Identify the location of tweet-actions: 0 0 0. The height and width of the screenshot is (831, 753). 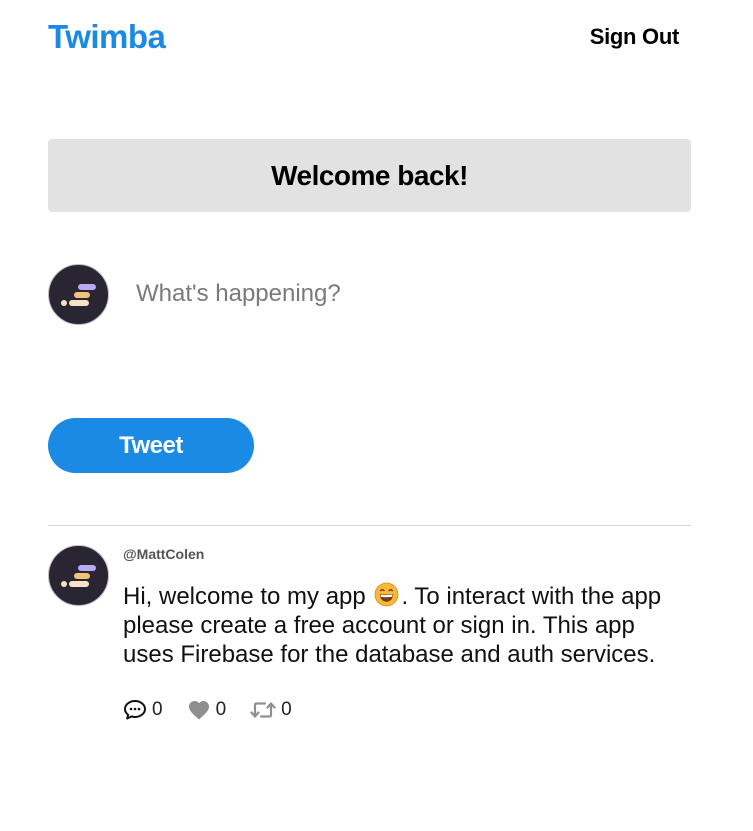
(403, 710).